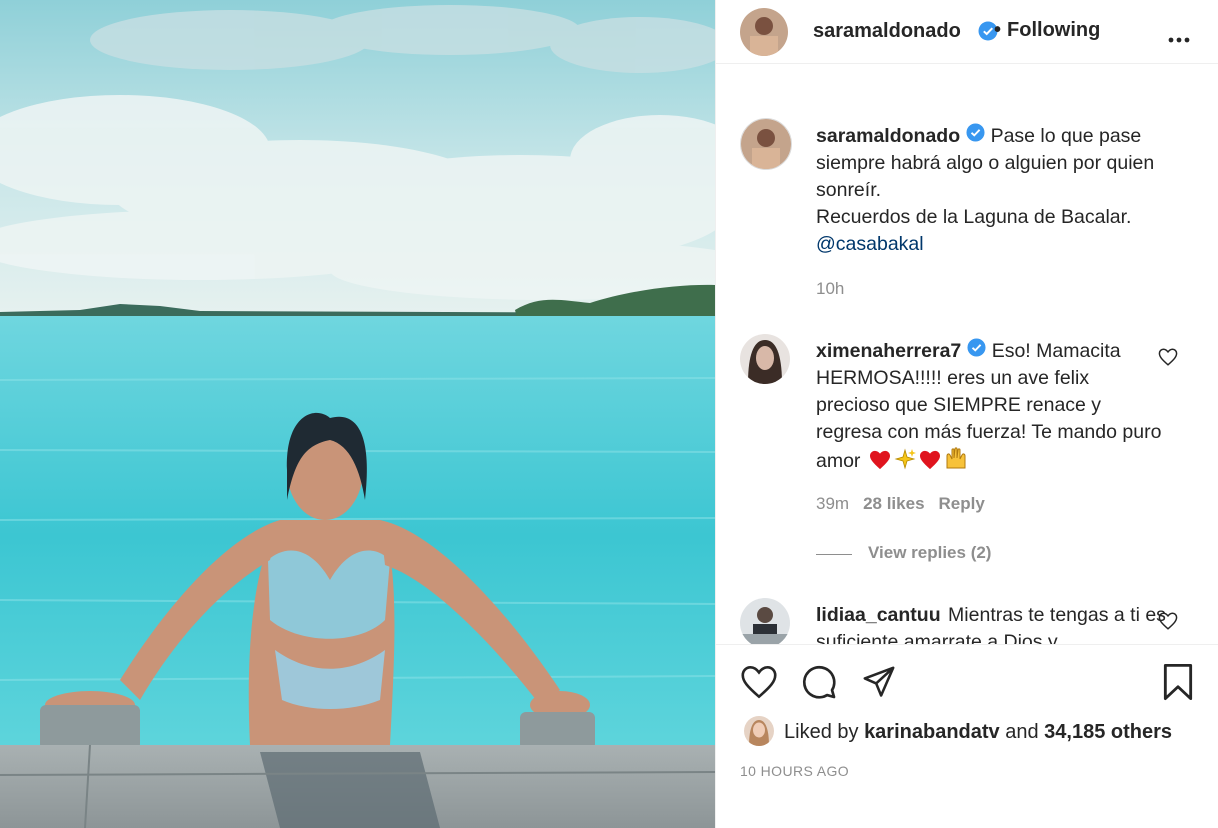  What do you see at coordinates (888, 351) in the screenshot?
I see `commenter-username: ximenaherrera7` at bounding box center [888, 351].